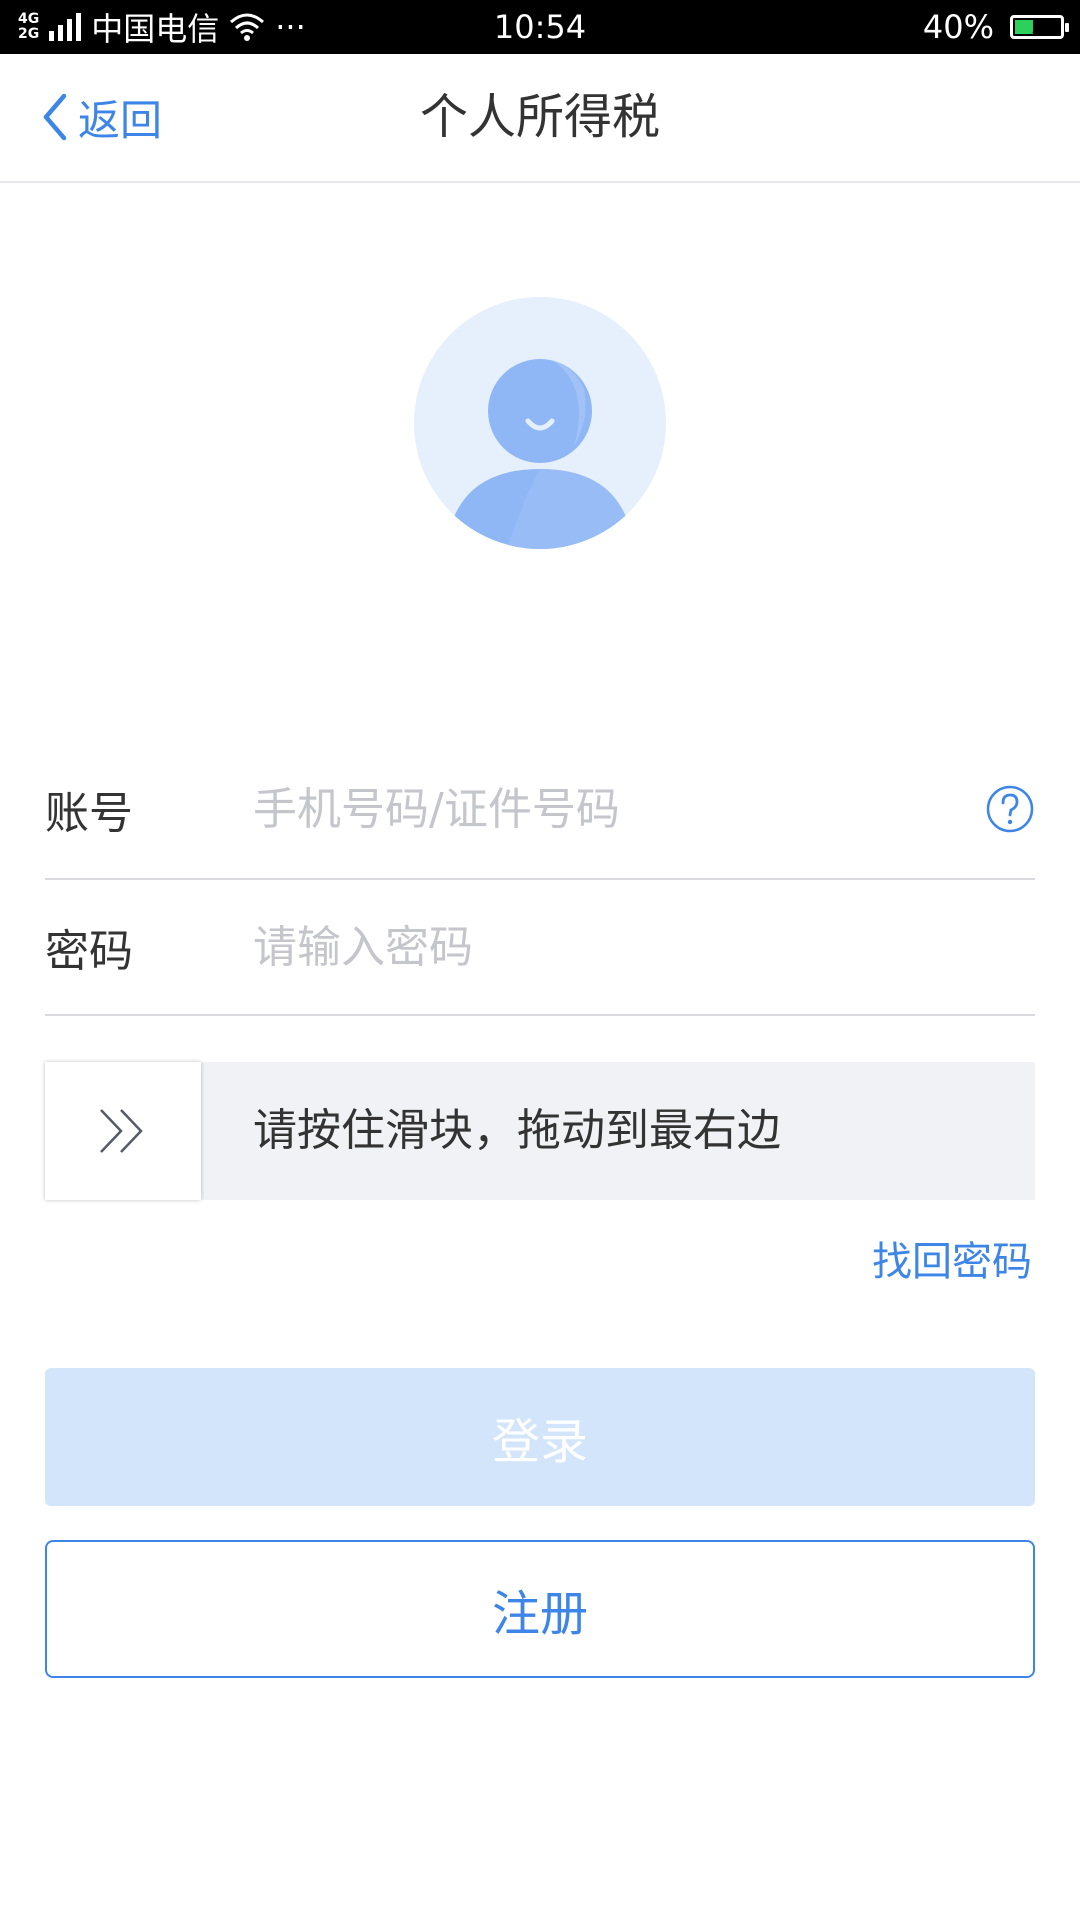 This screenshot has width=1080, height=1920. Describe the element at coordinates (578, 947) in the screenshot. I see `password-input` at that location.